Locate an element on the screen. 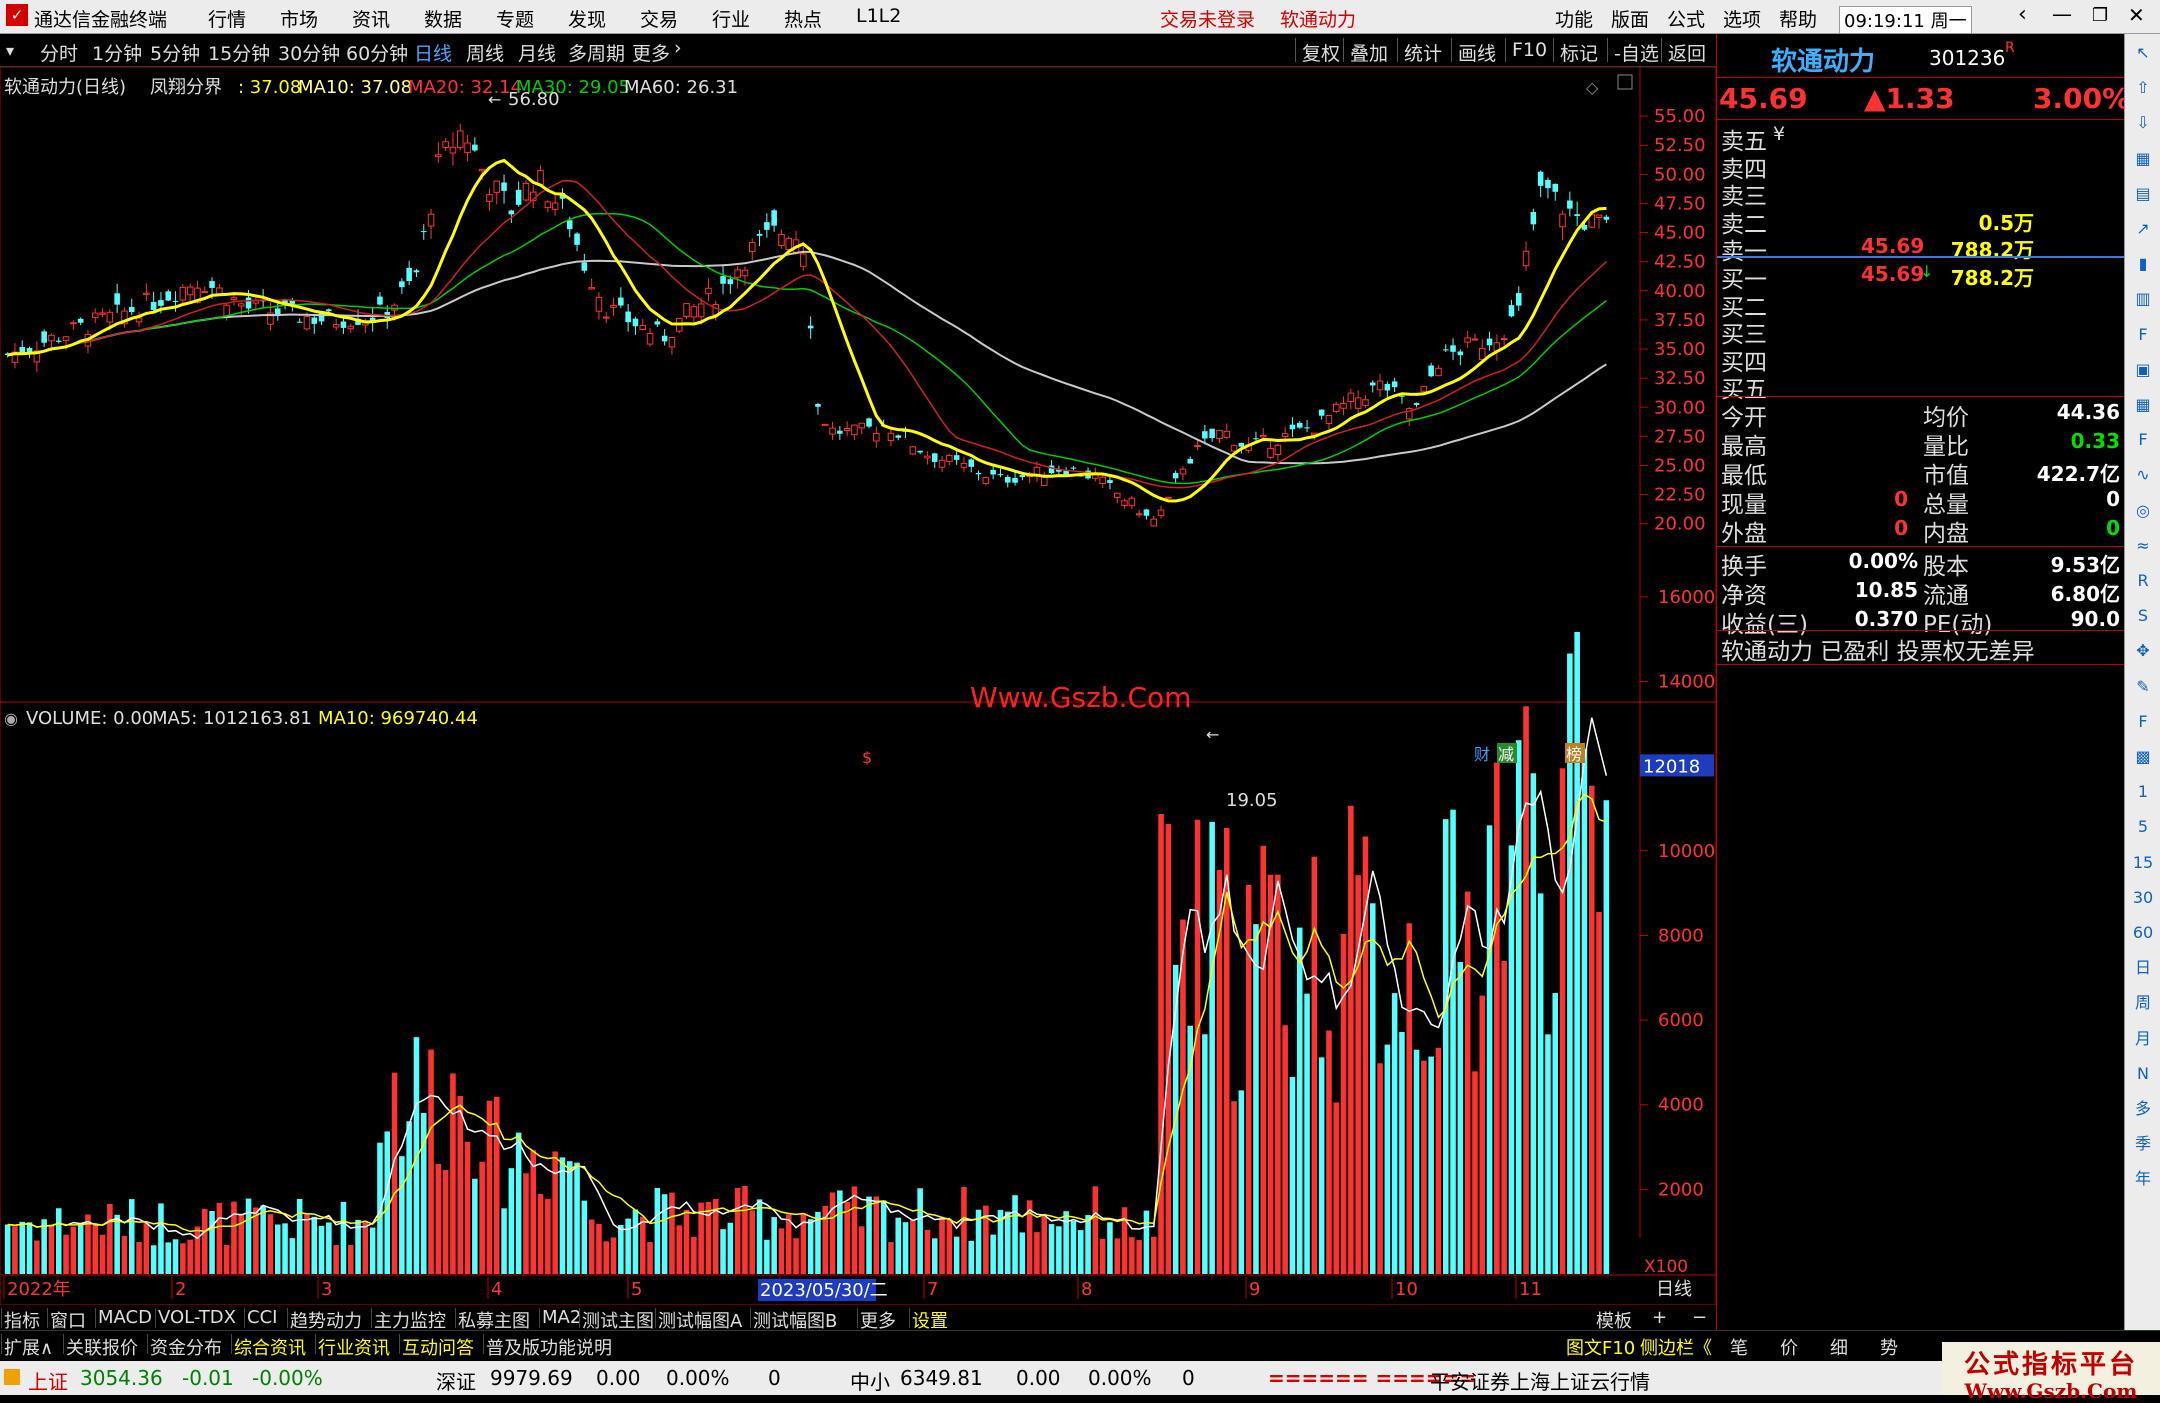 The image size is (2160, 1403). side-tool-icon-23: 15 is located at coordinates (2143, 863).